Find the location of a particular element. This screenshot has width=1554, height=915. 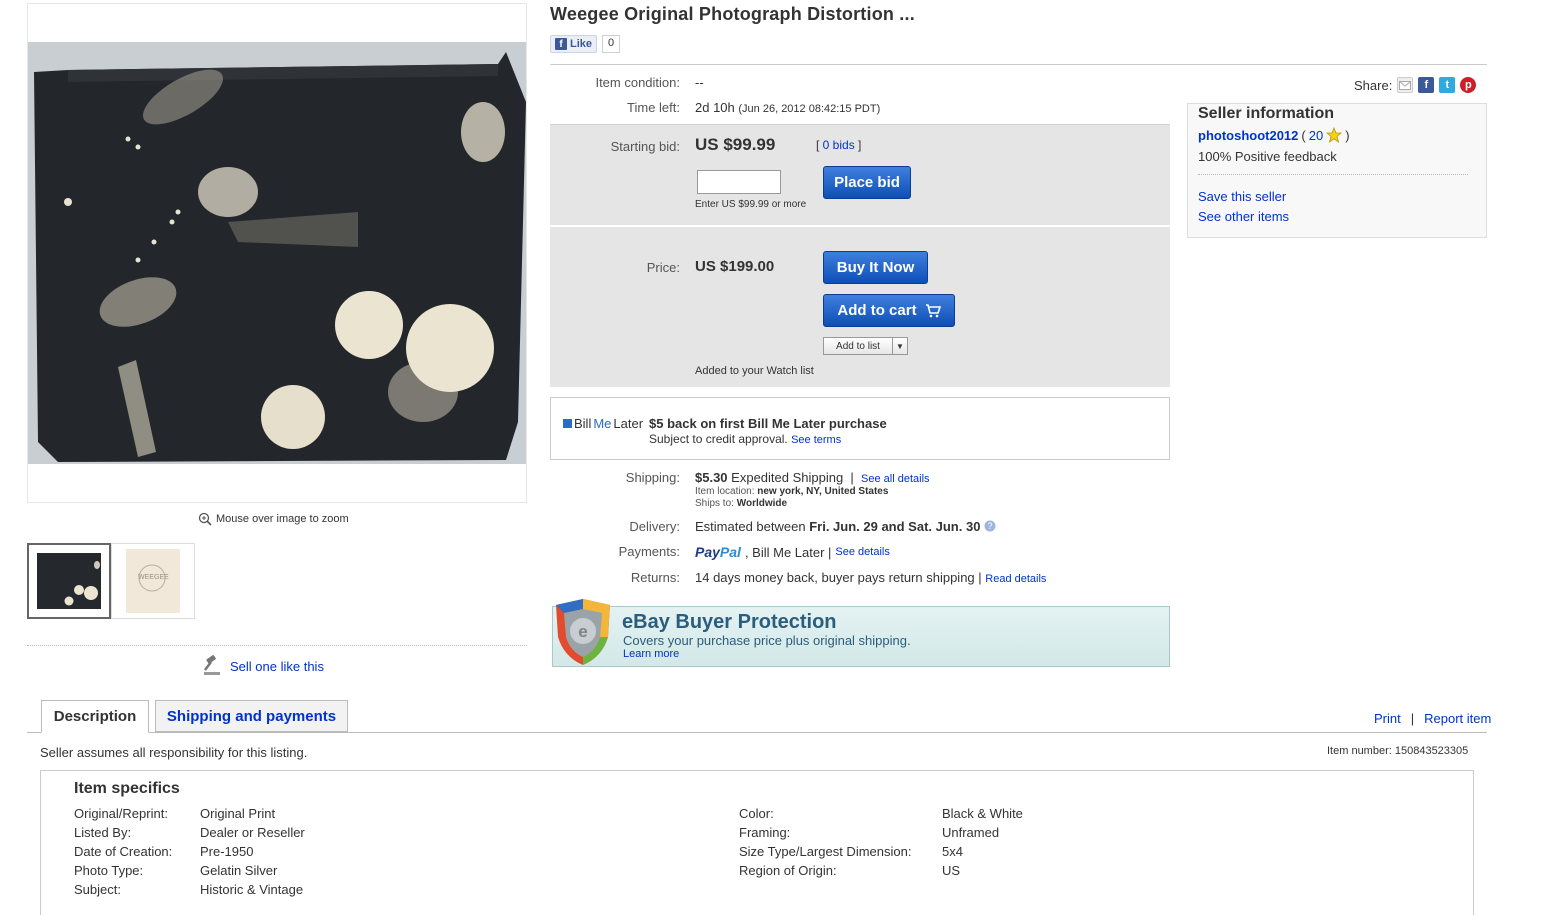

print-link: Print is located at coordinates (1387, 718).